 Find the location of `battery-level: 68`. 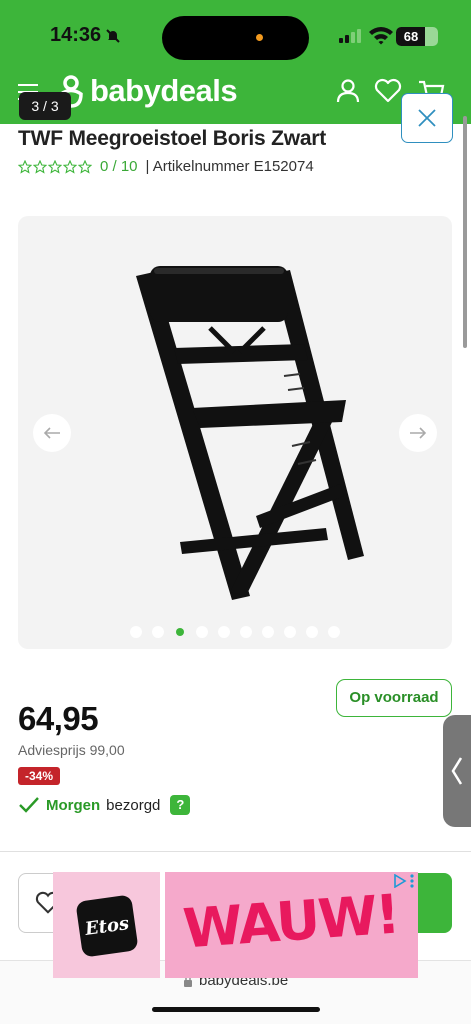

battery-level: 68 is located at coordinates (411, 36).